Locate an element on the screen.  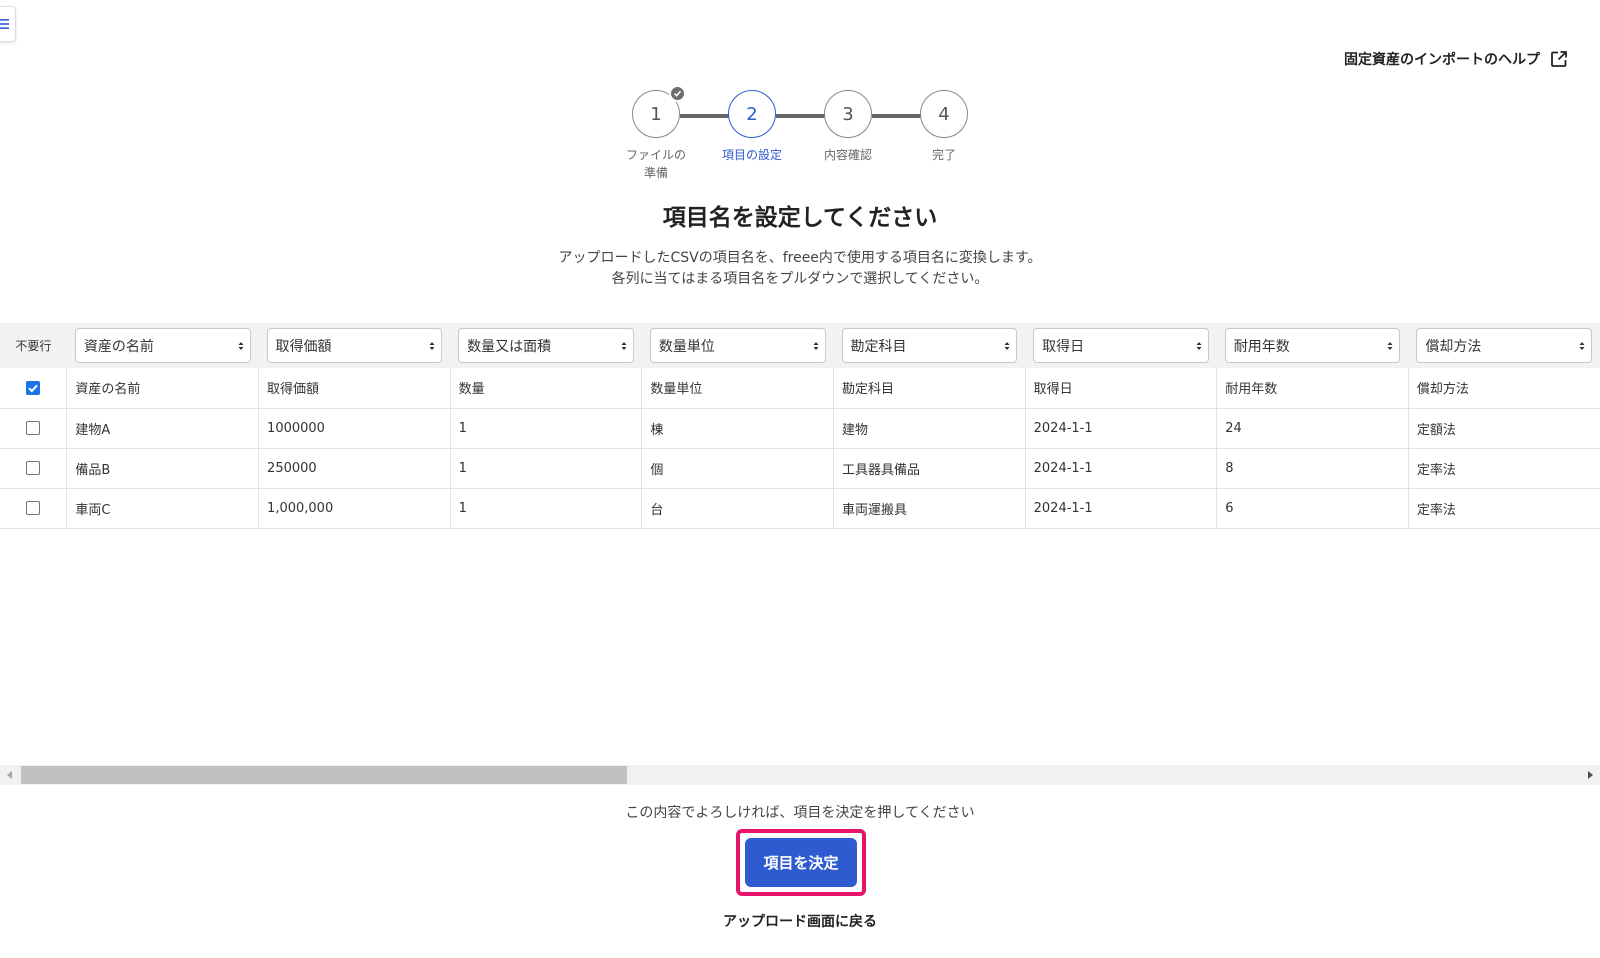
step-label-line: ファイルの is located at coordinates (655, 155).